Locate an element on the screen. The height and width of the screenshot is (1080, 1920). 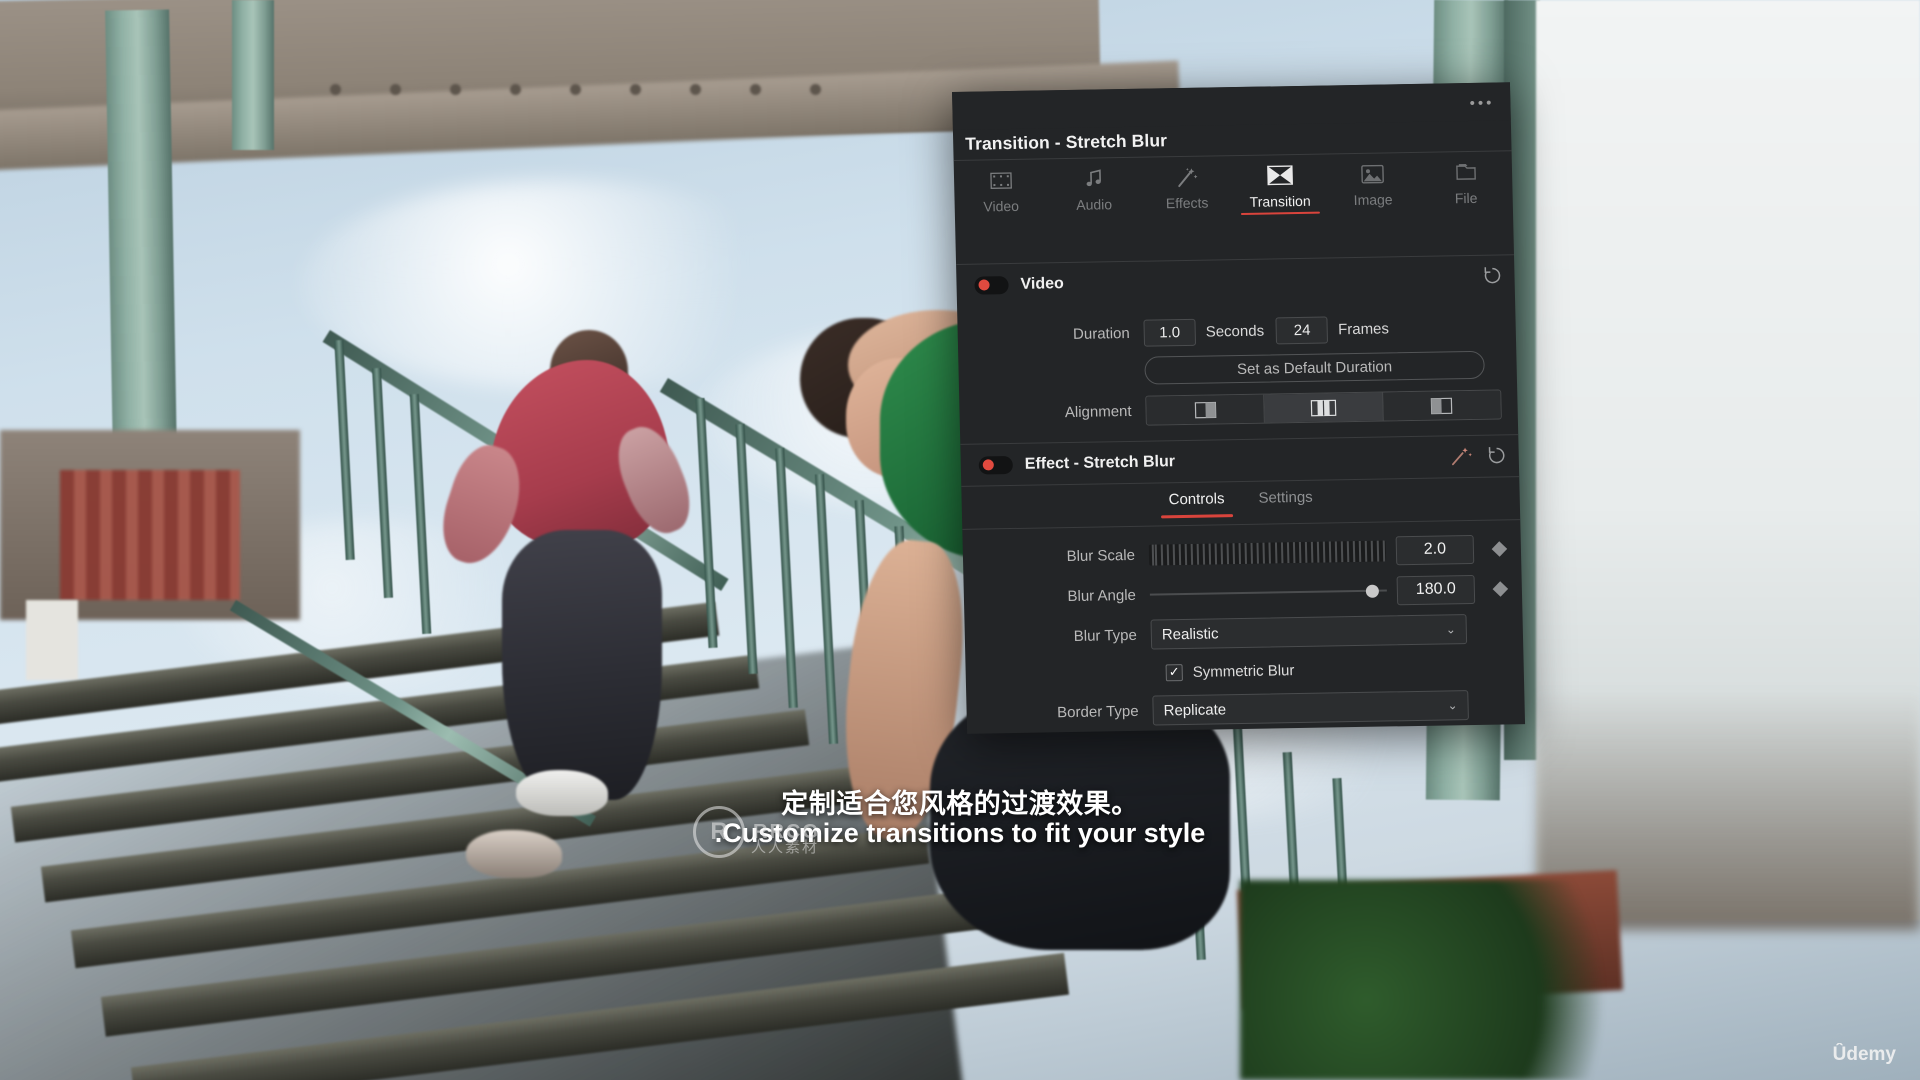
subtitle-english: .Customize transitions to fit your style is located at coordinates (960, 833).